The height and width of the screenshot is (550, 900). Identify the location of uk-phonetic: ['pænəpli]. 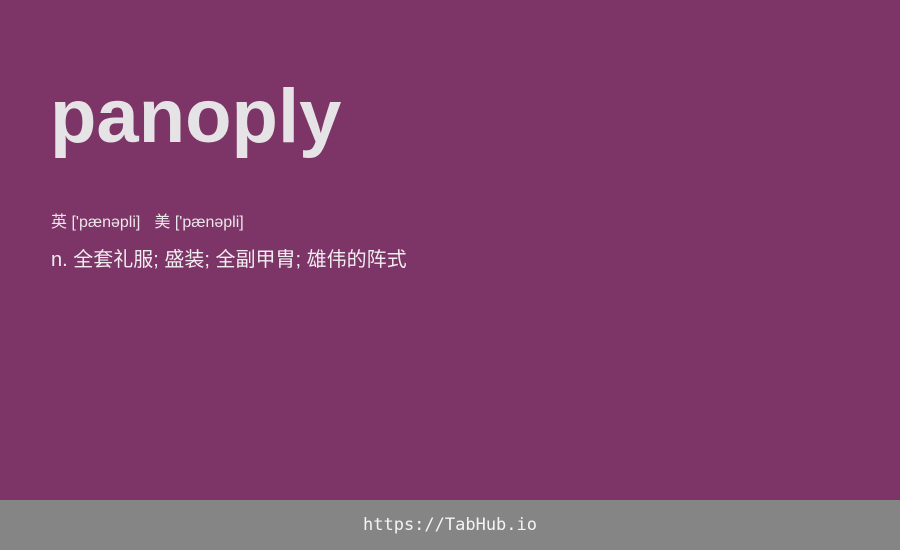
(106, 222).